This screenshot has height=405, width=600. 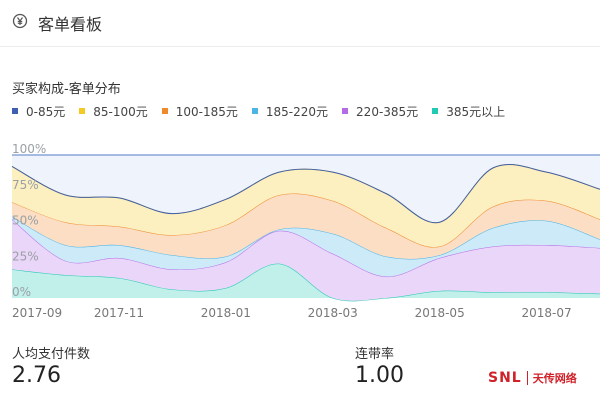 I want to click on watermark-logo: SNL 天传网络, so click(x=532, y=378).